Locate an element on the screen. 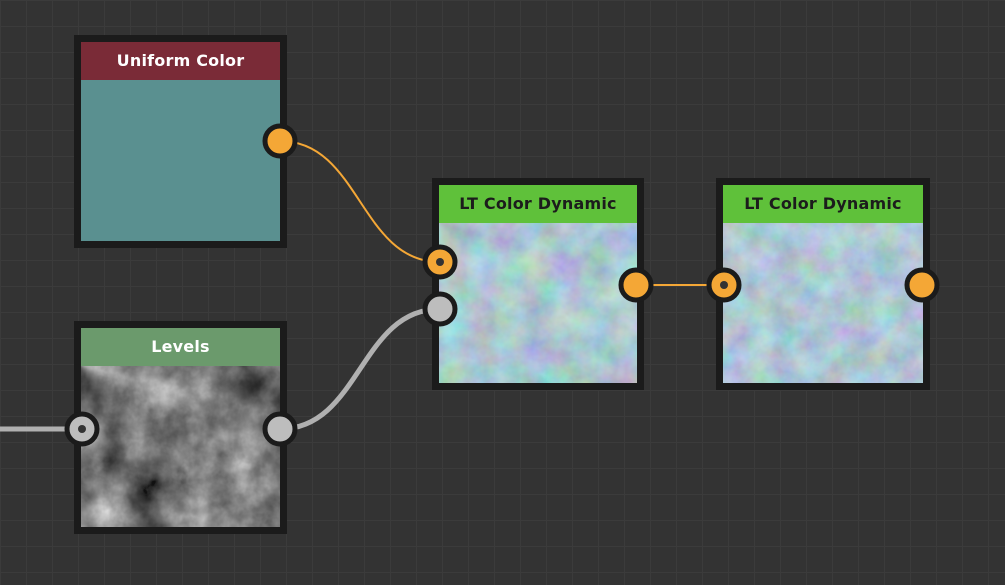 Image resolution: width=1005 pixels, height=585 pixels. levels-input-port is located at coordinates (82, 429).